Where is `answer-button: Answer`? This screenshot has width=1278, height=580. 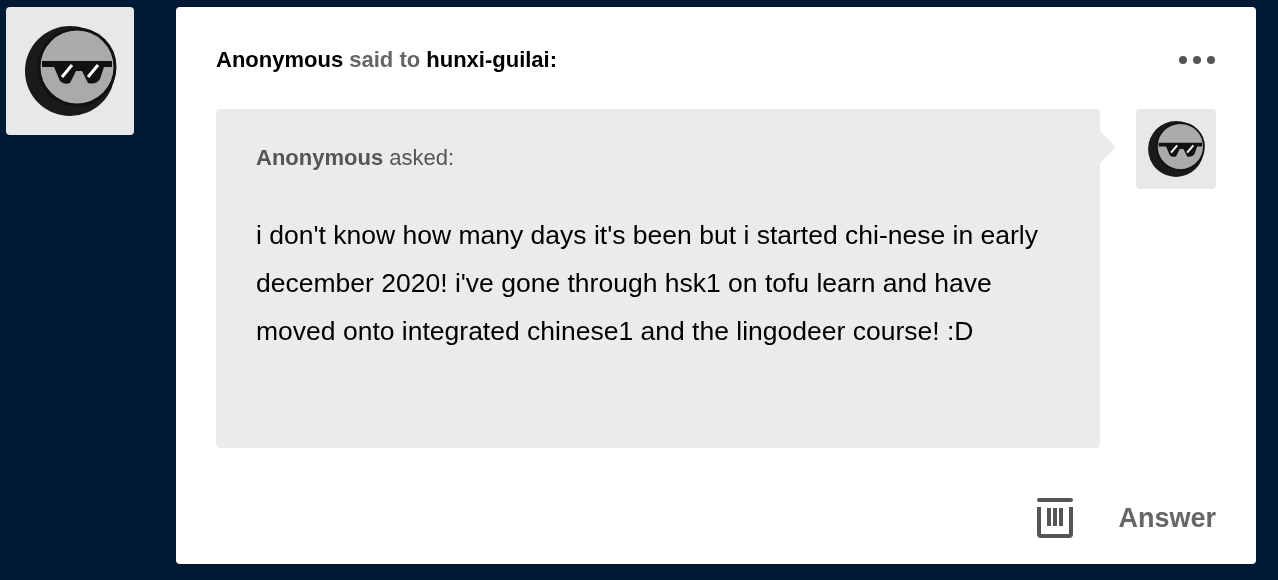 answer-button: Answer is located at coordinates (1167, 518).